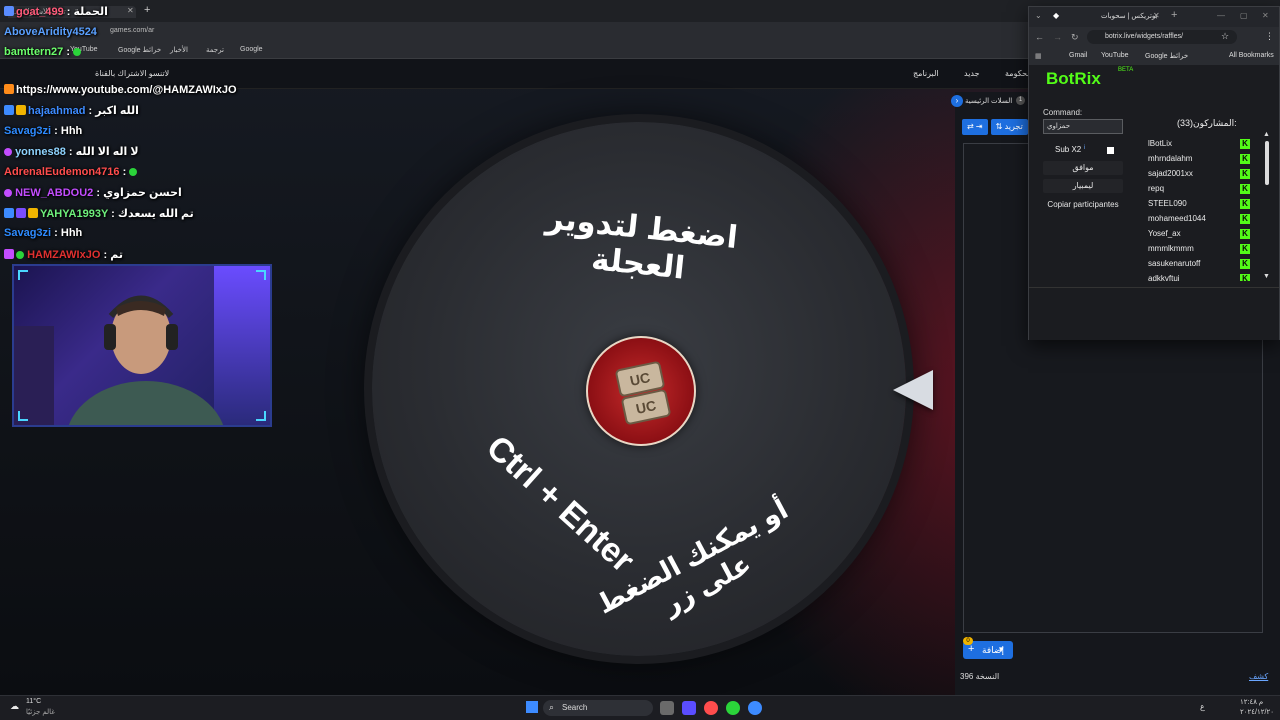  What do you see at coordinates (1039, 37) in the screenshot?
I see `back-icon: ←` at bounding box center [1039, 37].